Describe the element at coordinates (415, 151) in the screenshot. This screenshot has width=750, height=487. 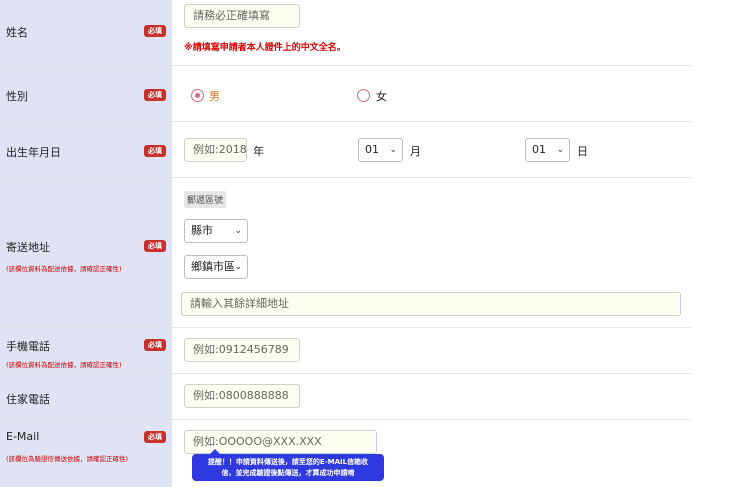
I see `month-unit: 月` at that location.